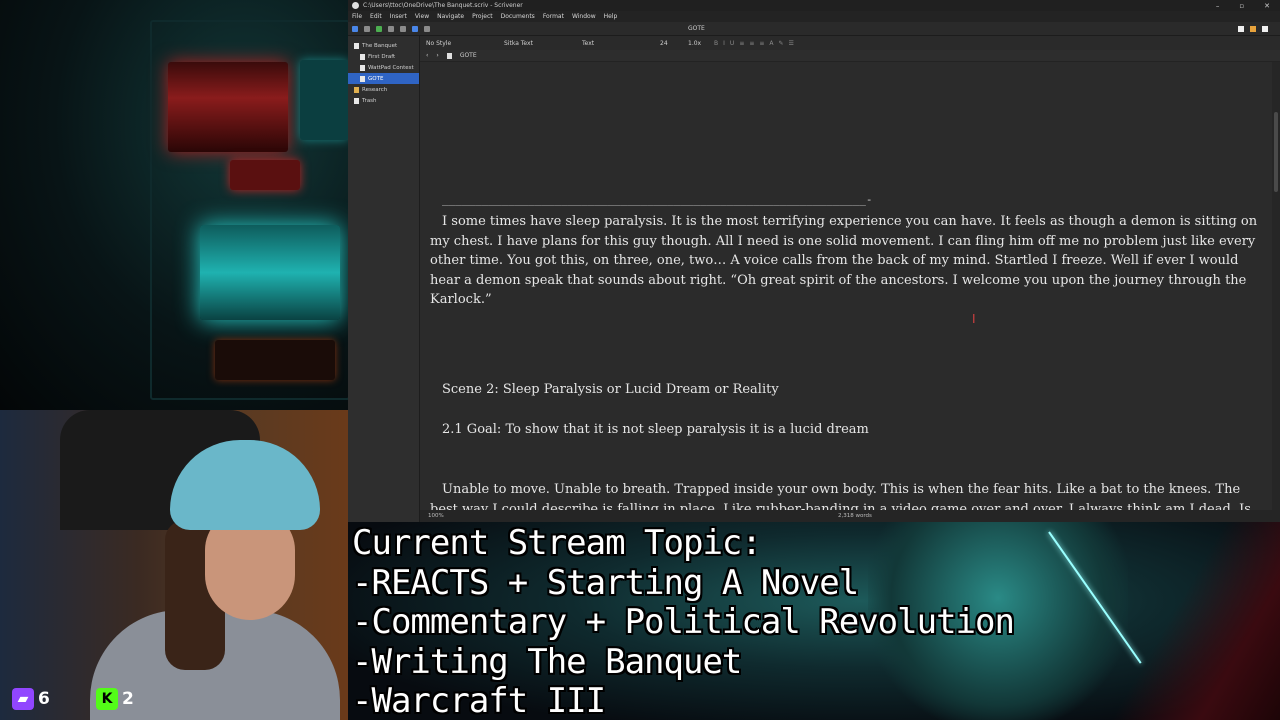 The height and width of the screenshot is (720, 1280). What do you see at coordinates (741, 43) in the screenshot?
I see `align-left-icon: ≡` at bounding box center [741, 43].